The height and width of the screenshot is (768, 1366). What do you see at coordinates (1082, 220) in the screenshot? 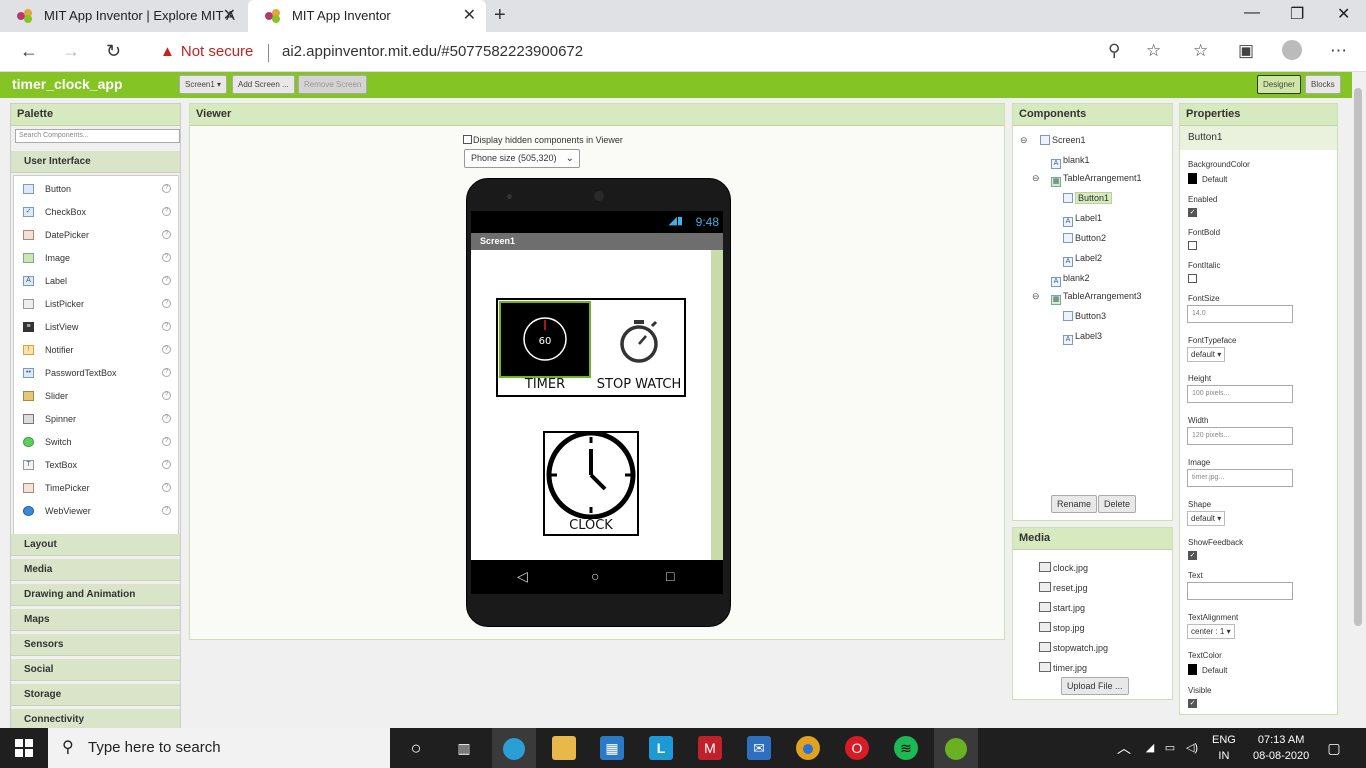
I see `tree-item-label1: A Label1` at bounding box center [1082, 220].